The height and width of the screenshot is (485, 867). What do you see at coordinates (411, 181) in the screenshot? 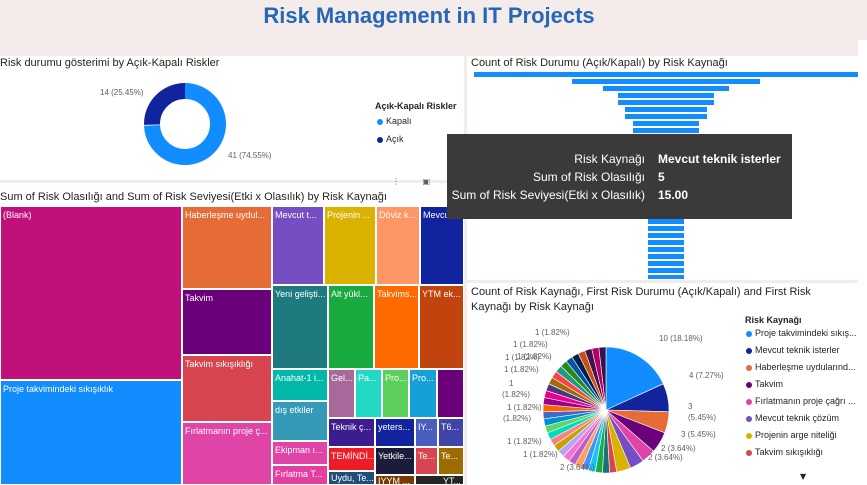
I see `visual-header-icons: ⋮ ▣` at bounding box center [411, 181].